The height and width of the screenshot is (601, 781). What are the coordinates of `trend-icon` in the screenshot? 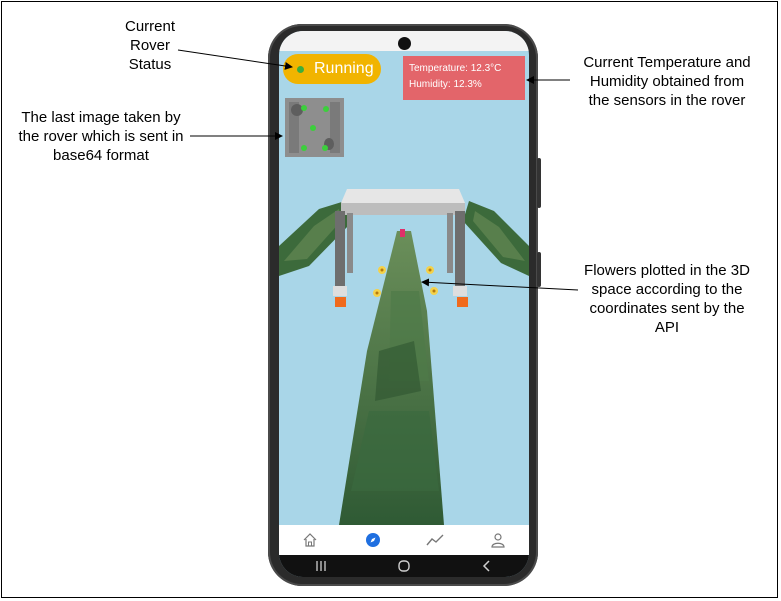 It's located at (435, 540).